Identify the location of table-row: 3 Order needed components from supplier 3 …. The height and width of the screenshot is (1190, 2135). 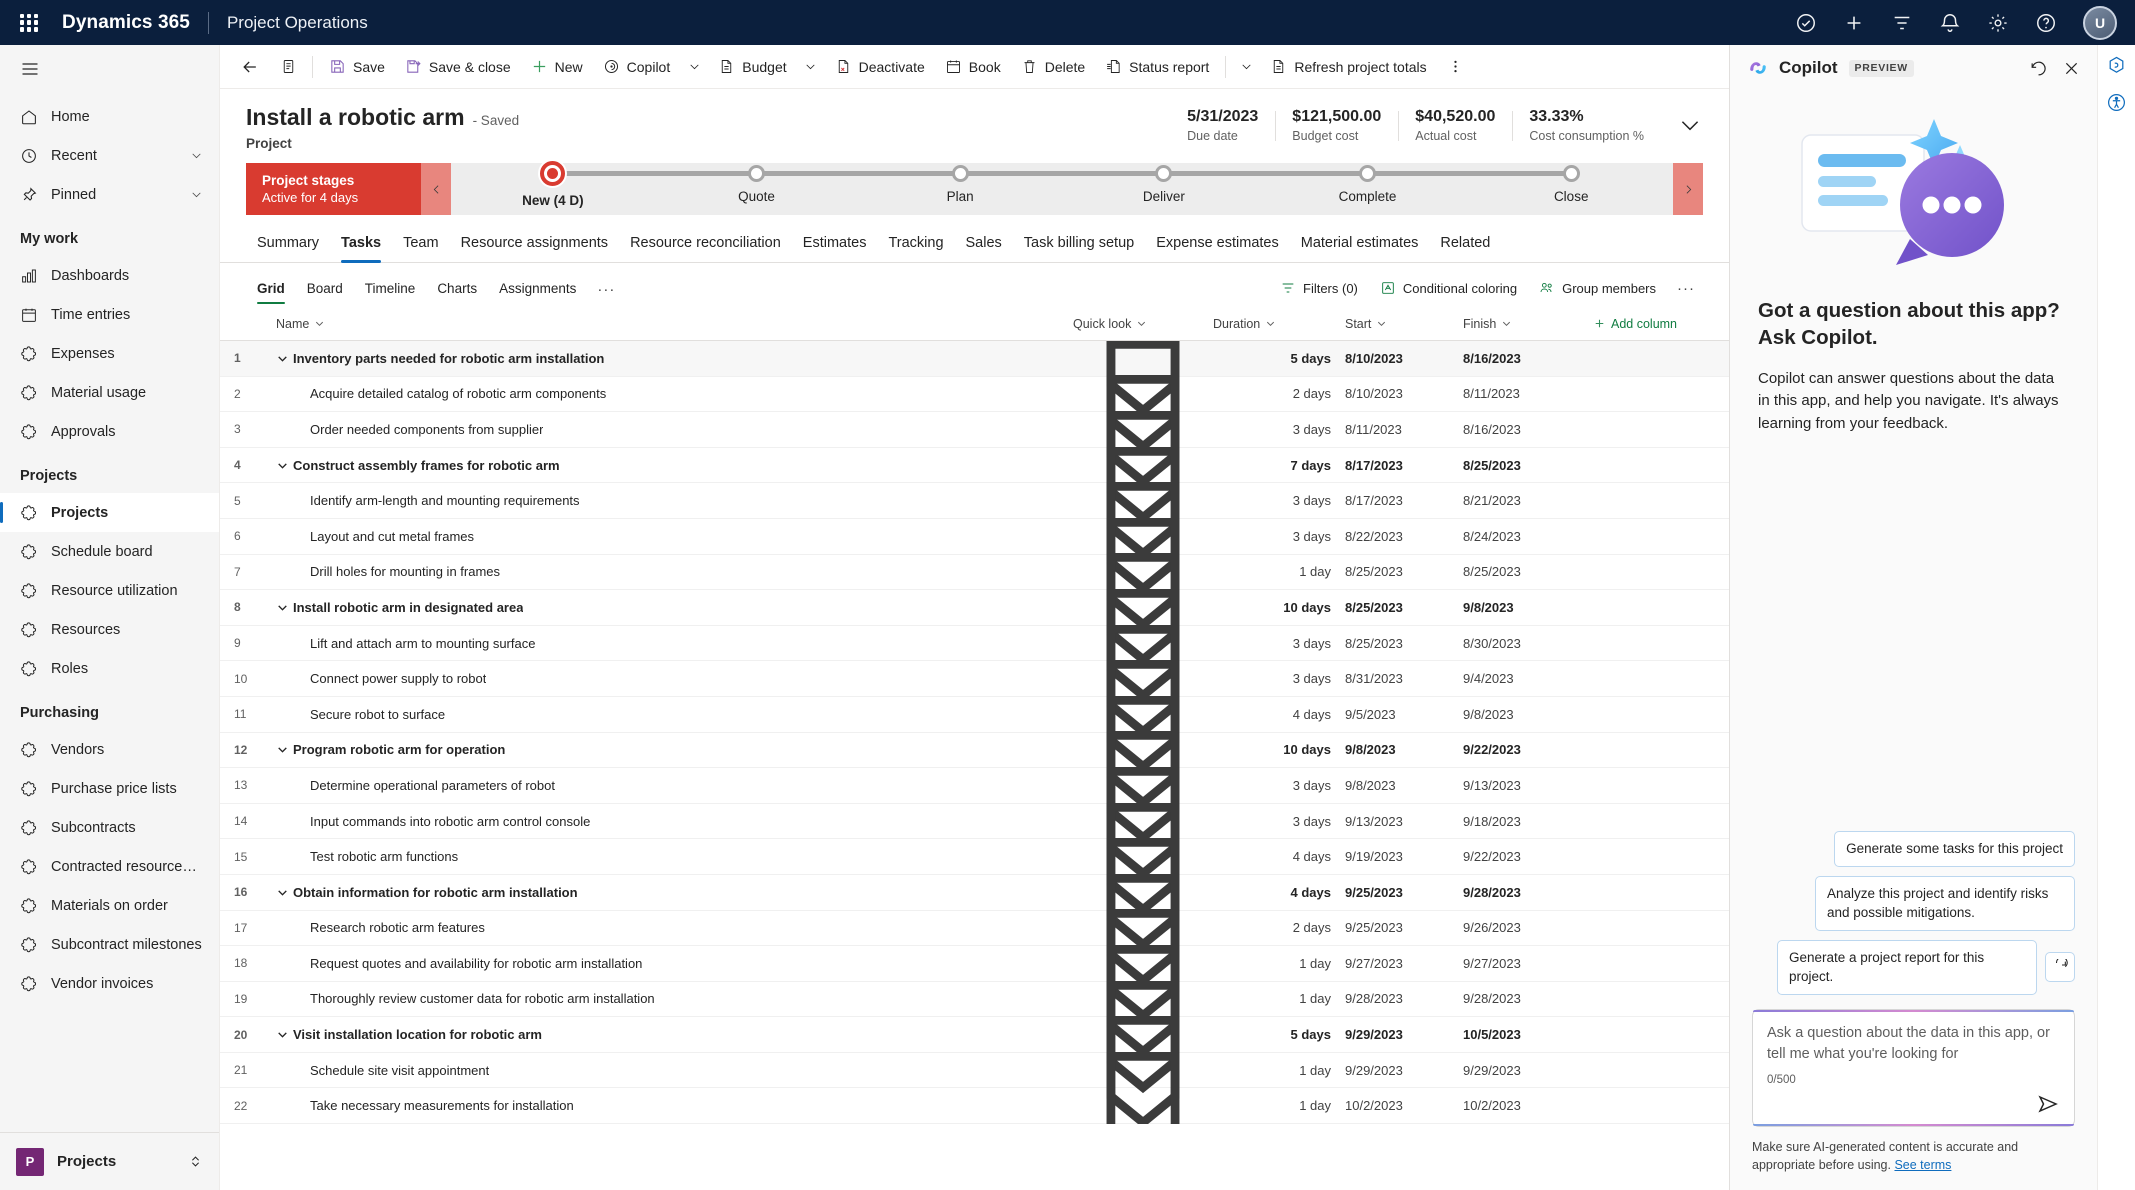
(974, 431).